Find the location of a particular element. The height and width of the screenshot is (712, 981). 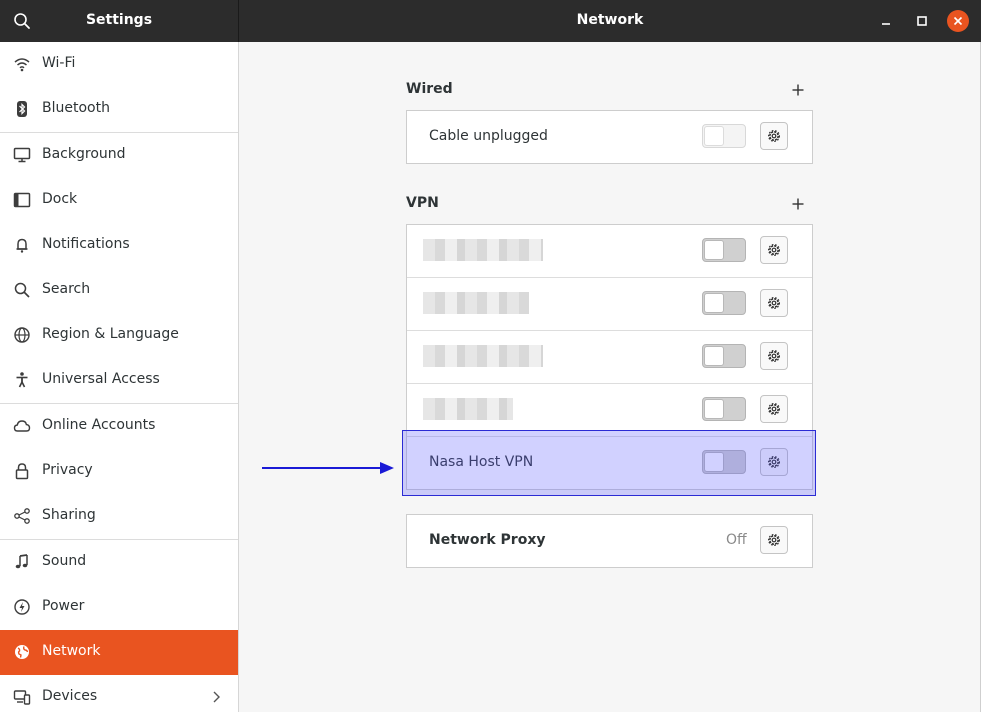

sidebar-item-label: Privacy is located at coordinates (67, 470).